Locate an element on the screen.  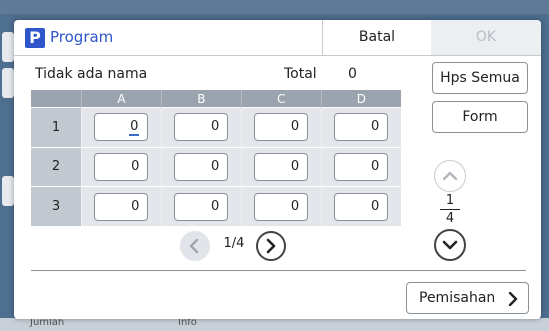
chevron-left-icon is located at coordinates (194, 246).